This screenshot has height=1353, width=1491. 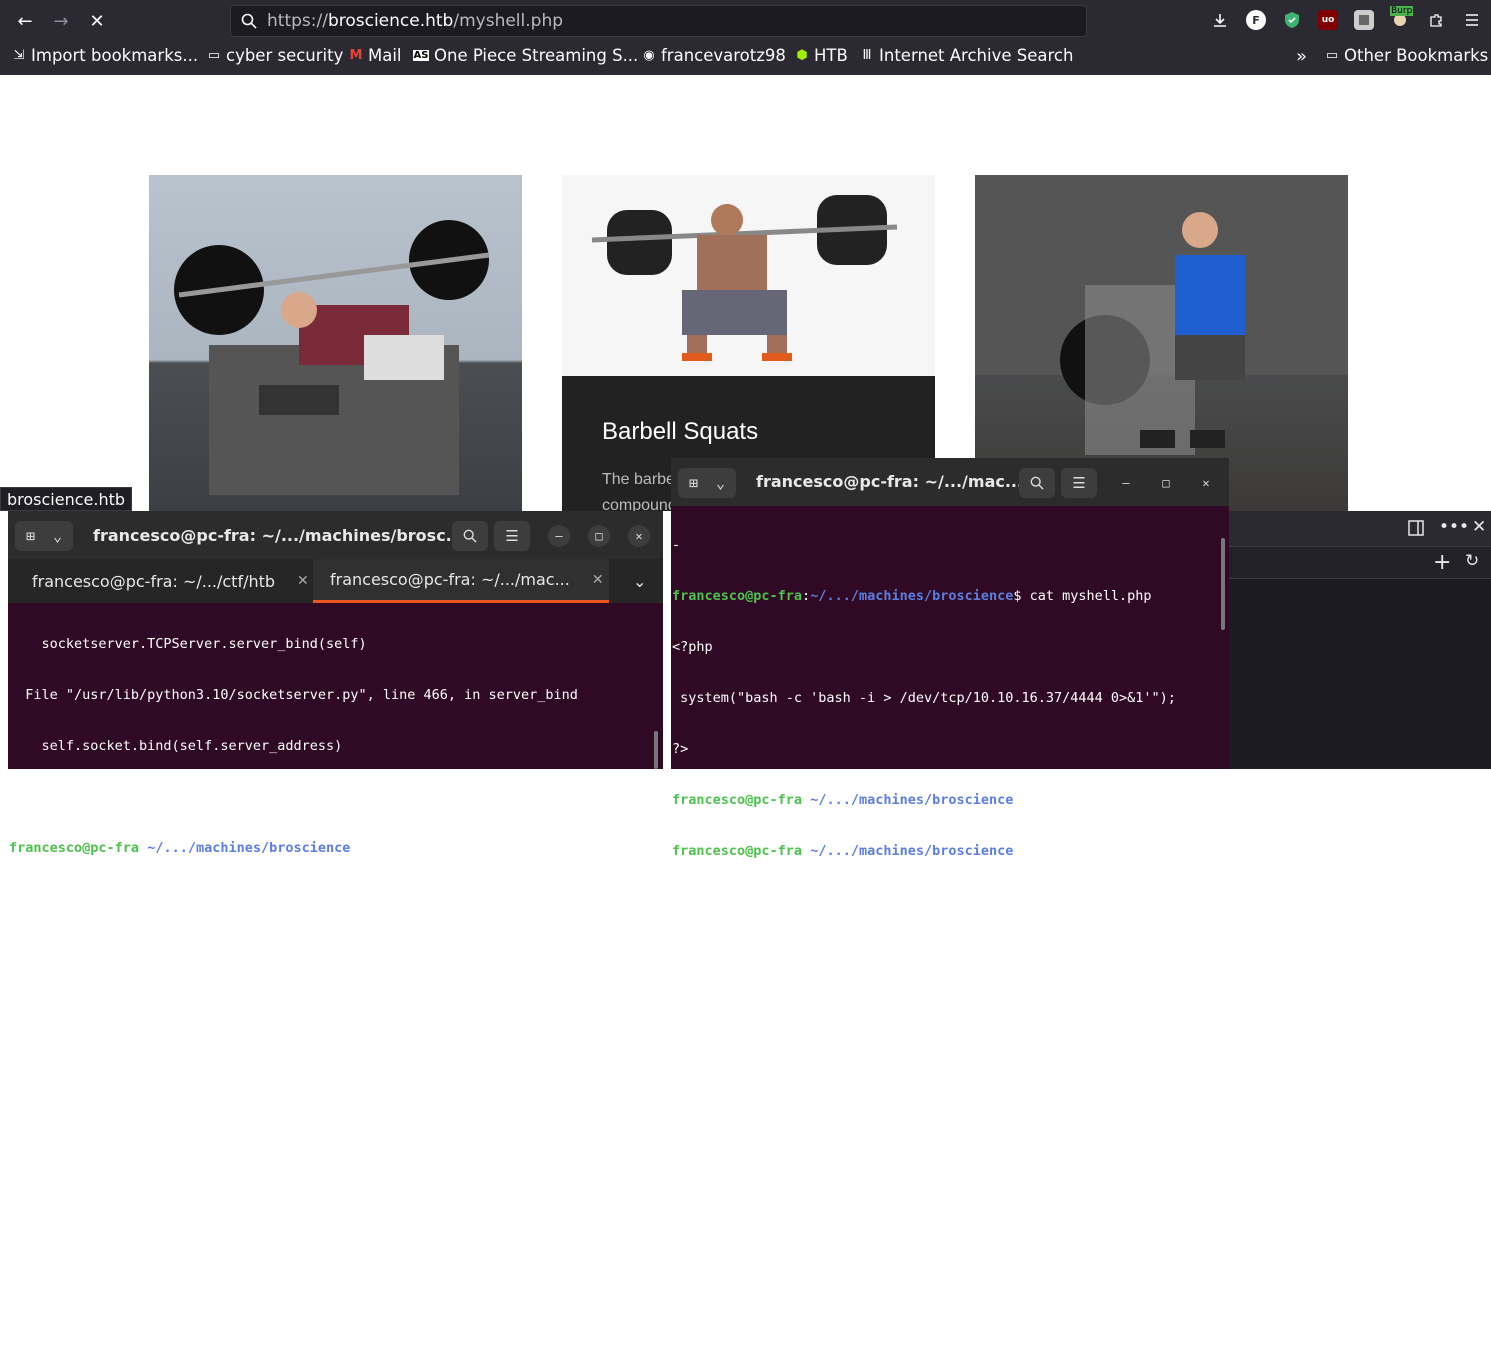 What do you see at coordinates (705, 1310) in the screenshot?
I see `output-line: includes` at bounding box center [705, 1310].